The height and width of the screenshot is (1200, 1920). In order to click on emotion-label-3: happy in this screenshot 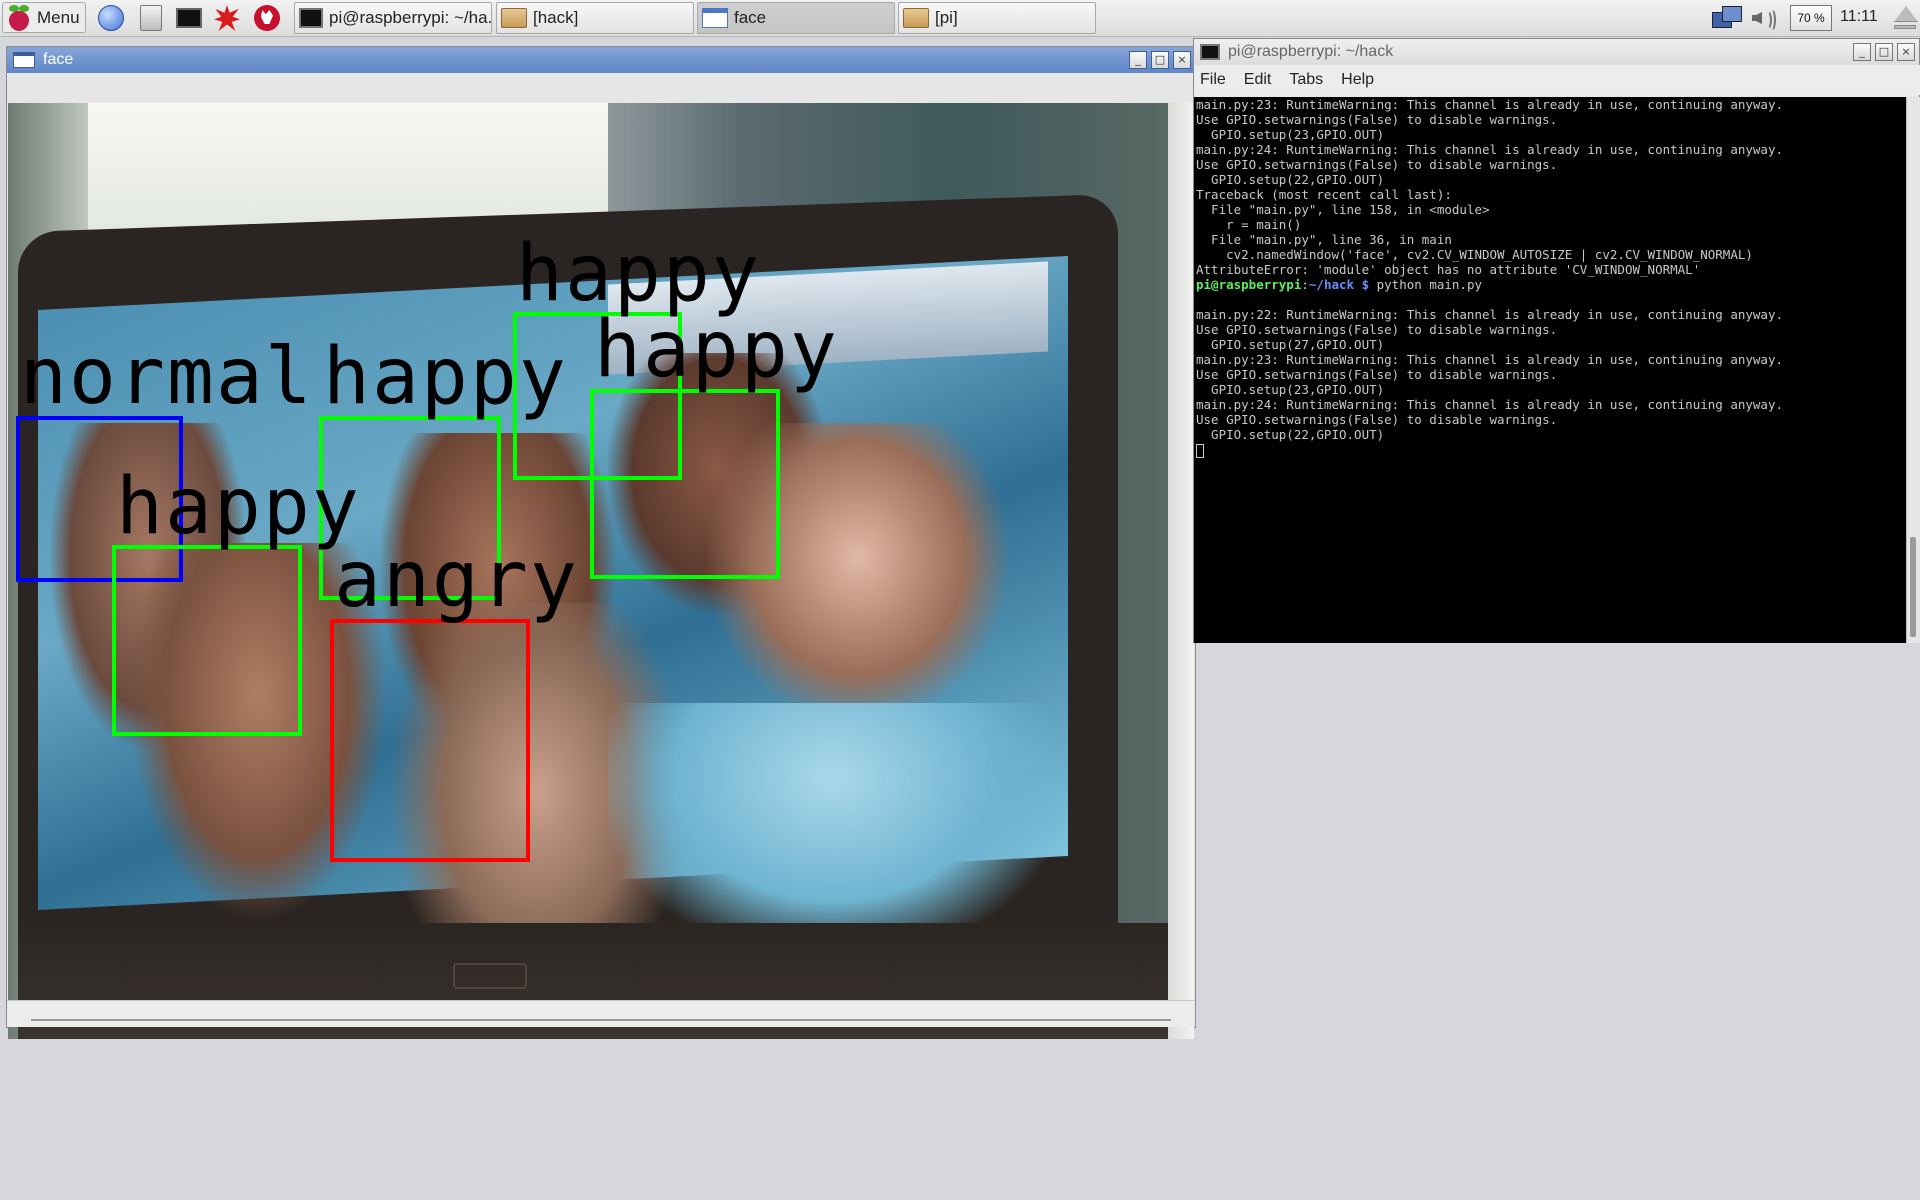, I will do `click(445, 377)`.